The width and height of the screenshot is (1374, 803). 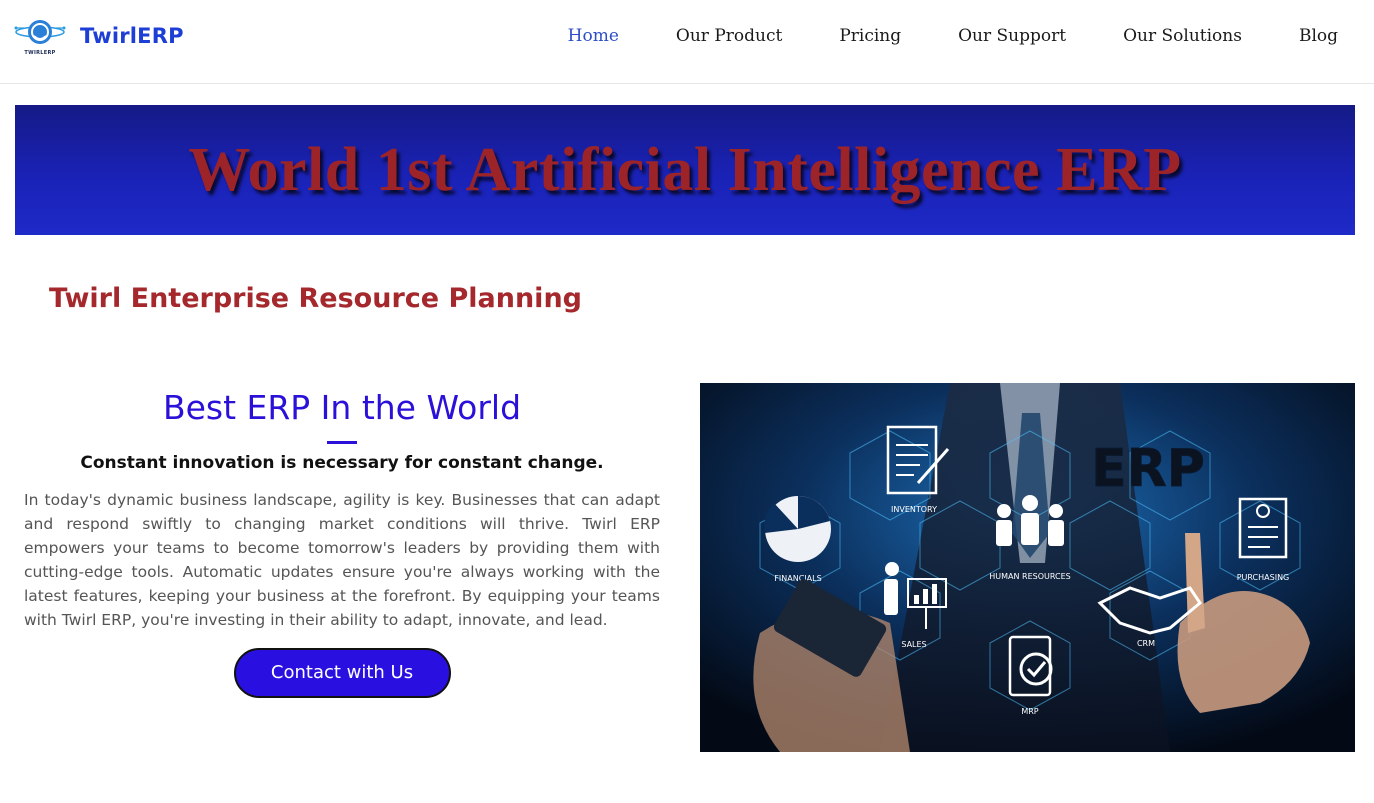 What do you see at coordinates (1182, 36) in the screenshot?
I see `nav-item-our-solutions: Our Solutions` at bounding box center [1182, 36].